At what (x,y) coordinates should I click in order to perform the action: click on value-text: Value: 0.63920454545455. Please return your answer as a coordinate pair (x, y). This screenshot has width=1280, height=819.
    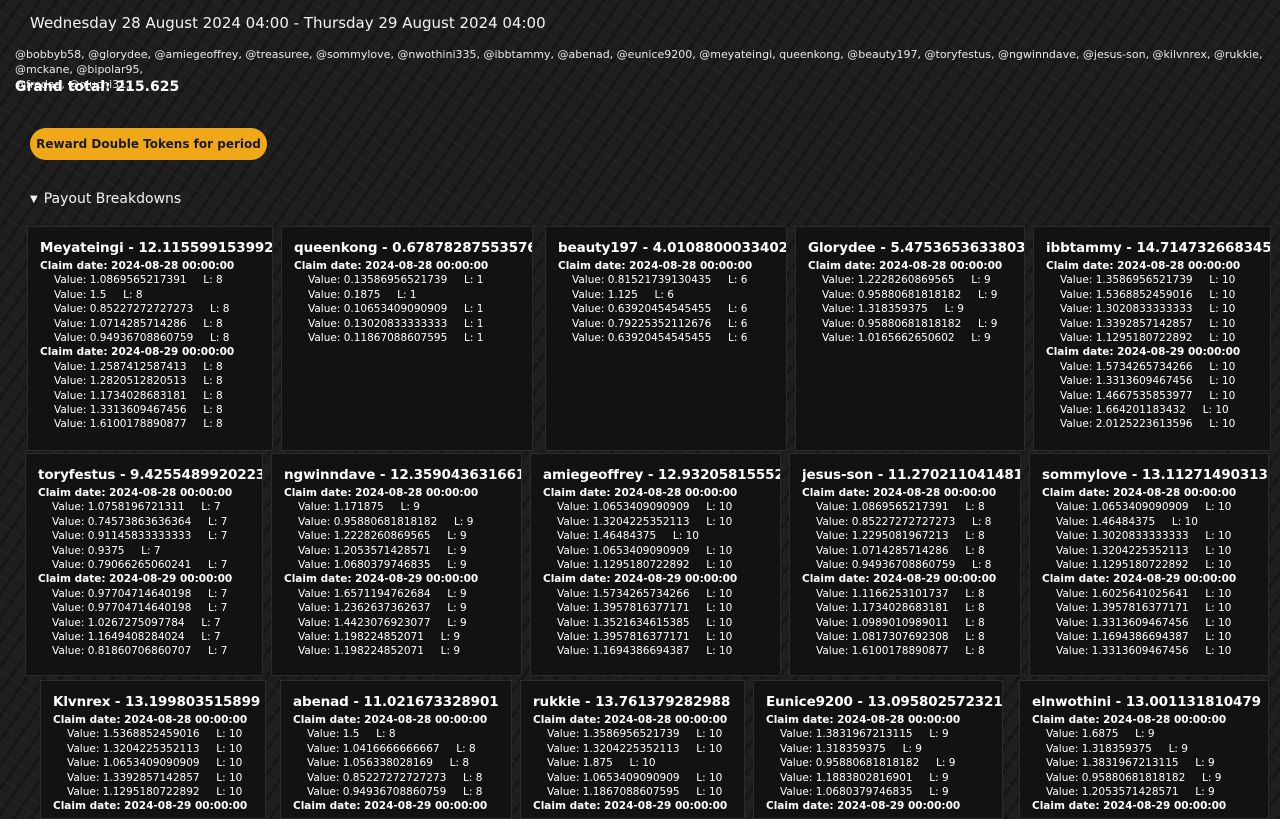
    Looking at the image, I should click on (642, 309).